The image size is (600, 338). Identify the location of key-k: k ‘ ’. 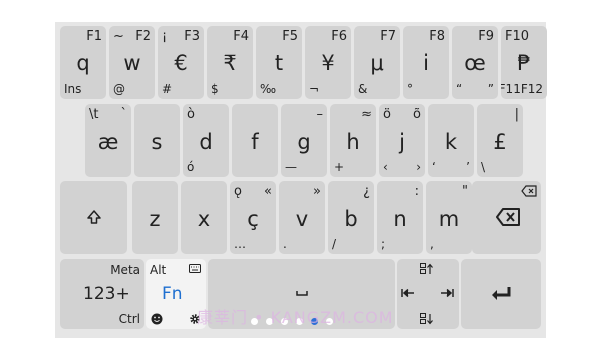
(451, 140).